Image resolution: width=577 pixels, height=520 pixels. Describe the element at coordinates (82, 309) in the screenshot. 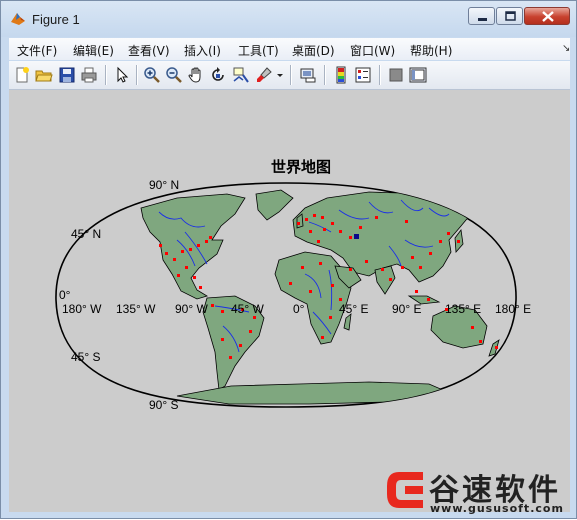

I see `lon-label-180w: 180° W` at that location.